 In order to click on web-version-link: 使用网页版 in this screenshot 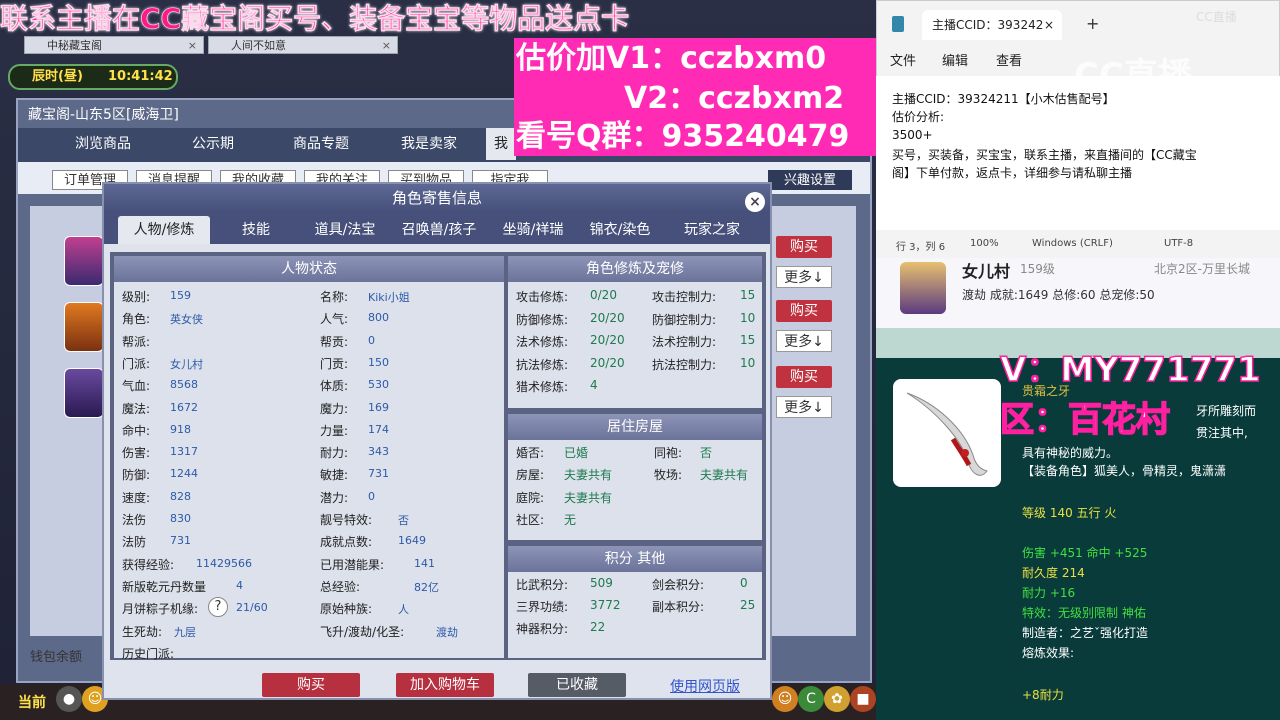, I will do `click(705, 686)`.